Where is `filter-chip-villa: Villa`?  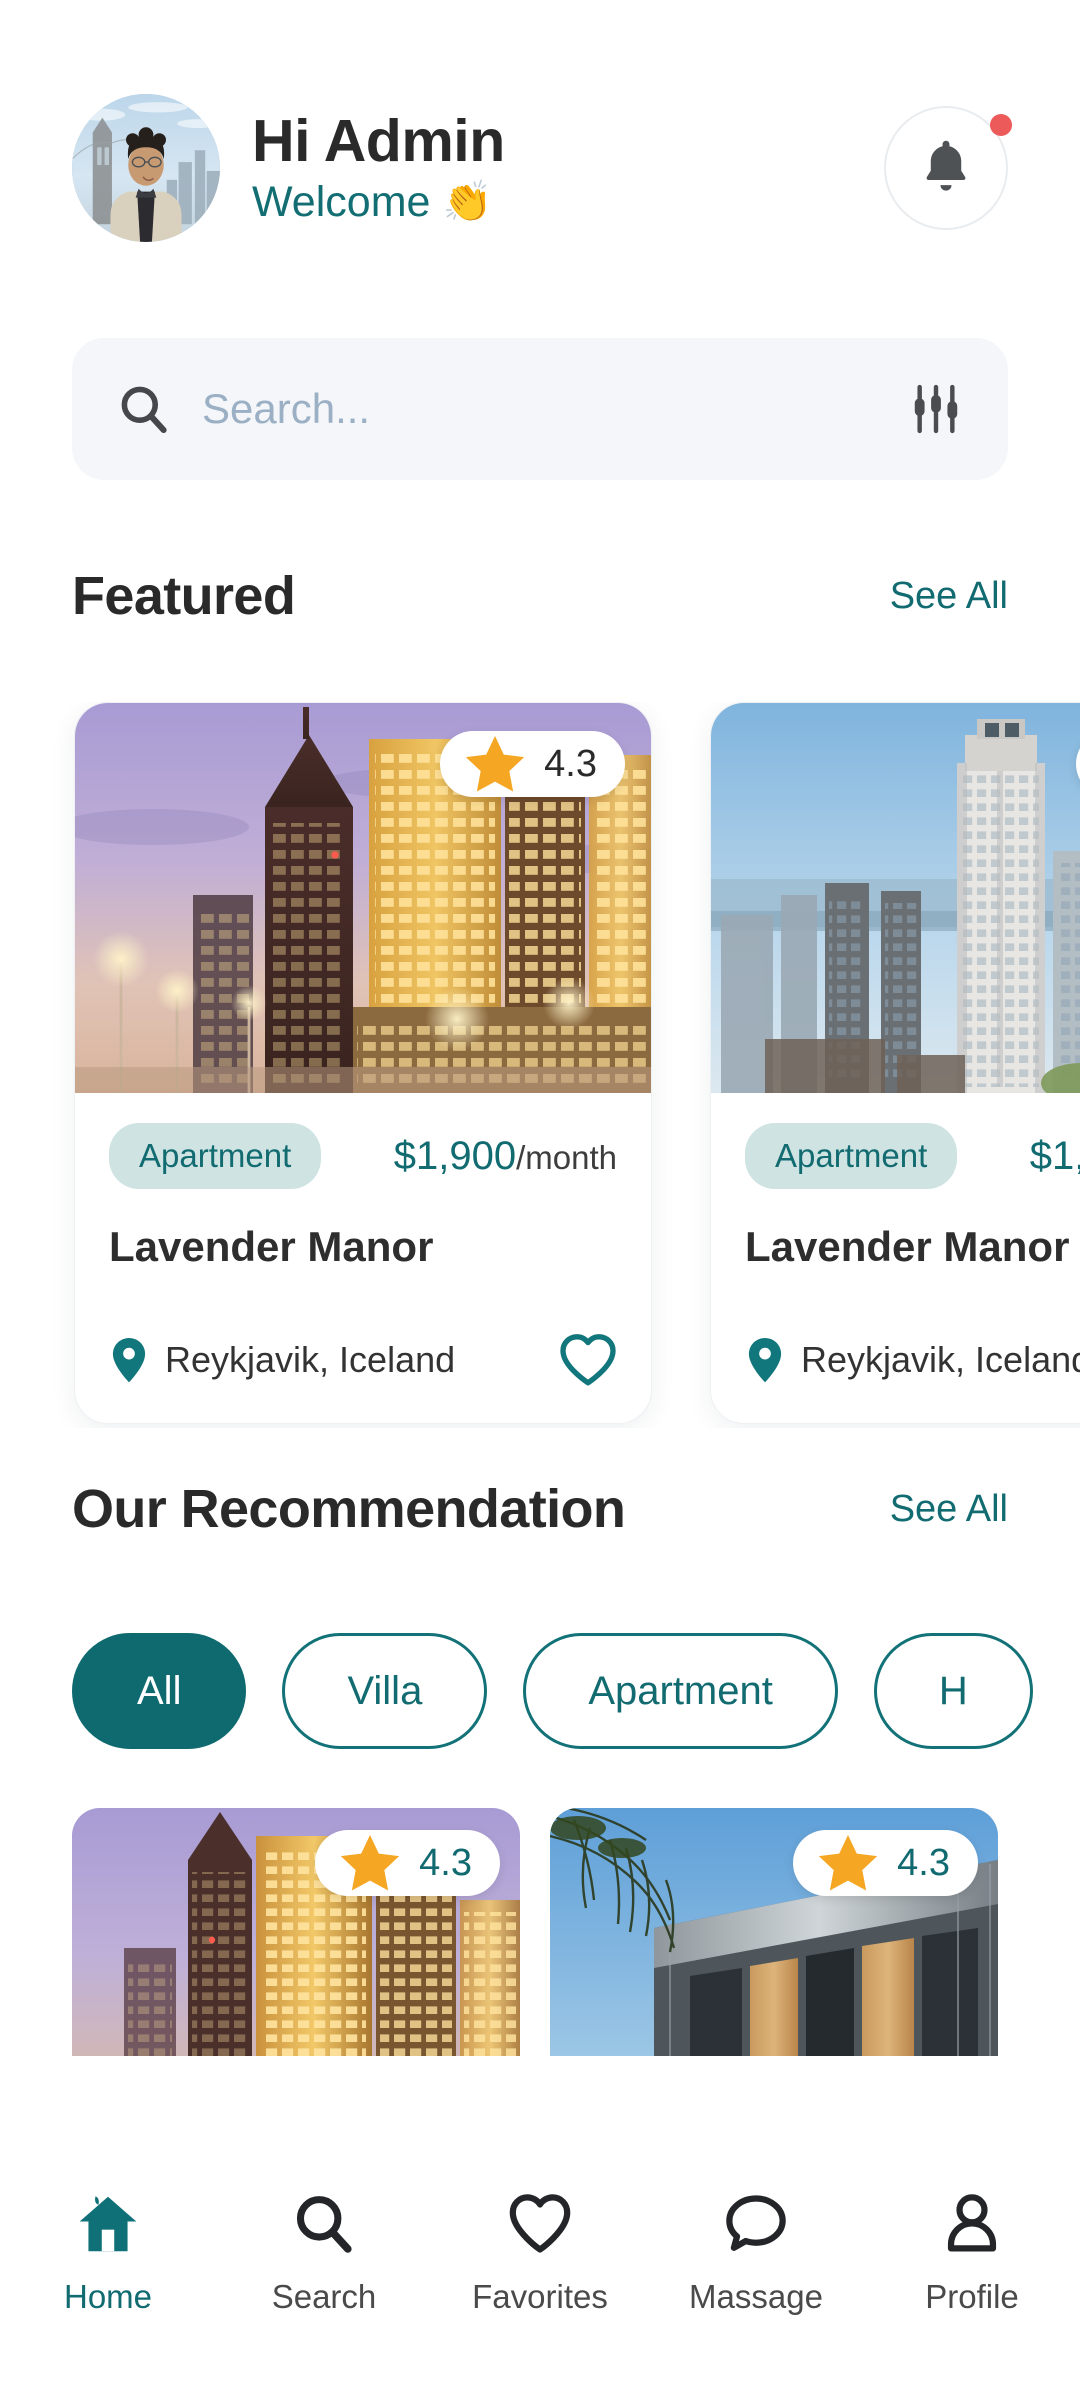
filter-chip-villa: Villa is located at coordinates (385, 1691).